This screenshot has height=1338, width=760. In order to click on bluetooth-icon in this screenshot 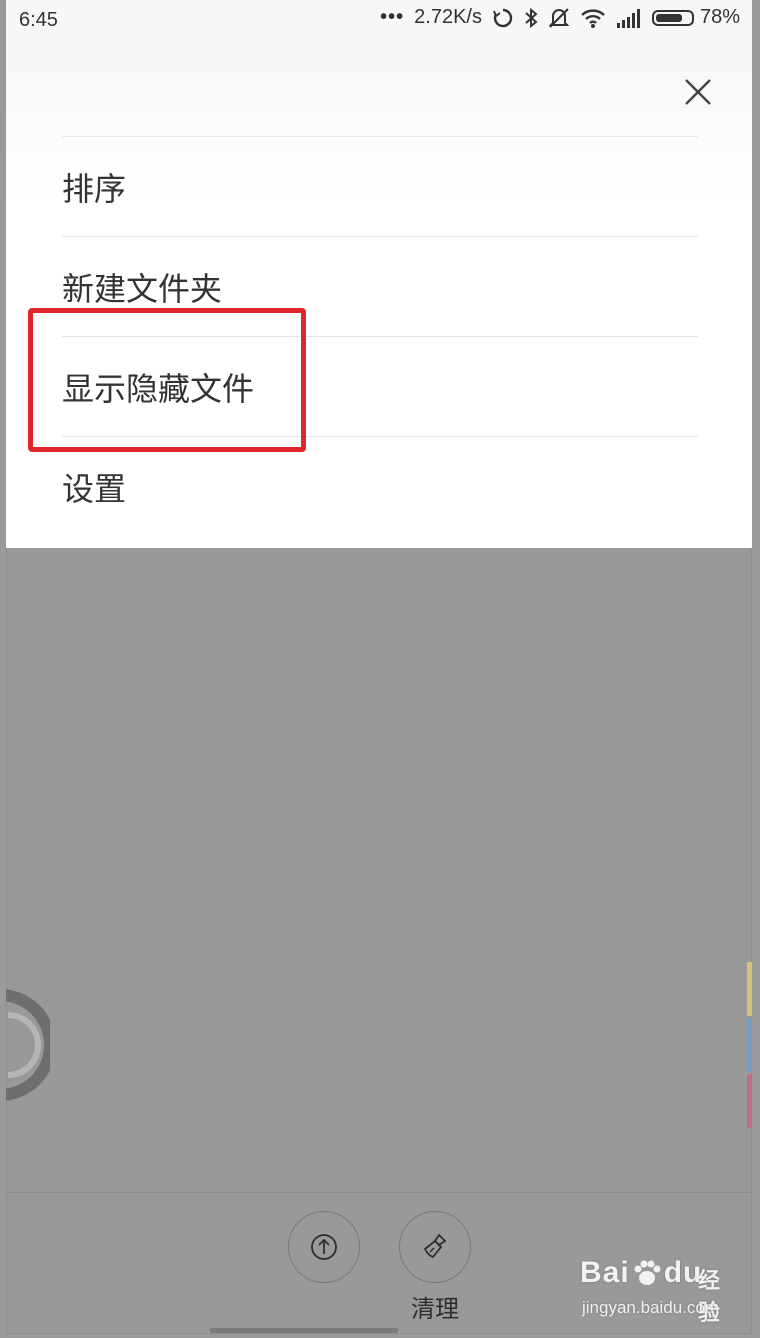, I will do `click(531, 18)`.